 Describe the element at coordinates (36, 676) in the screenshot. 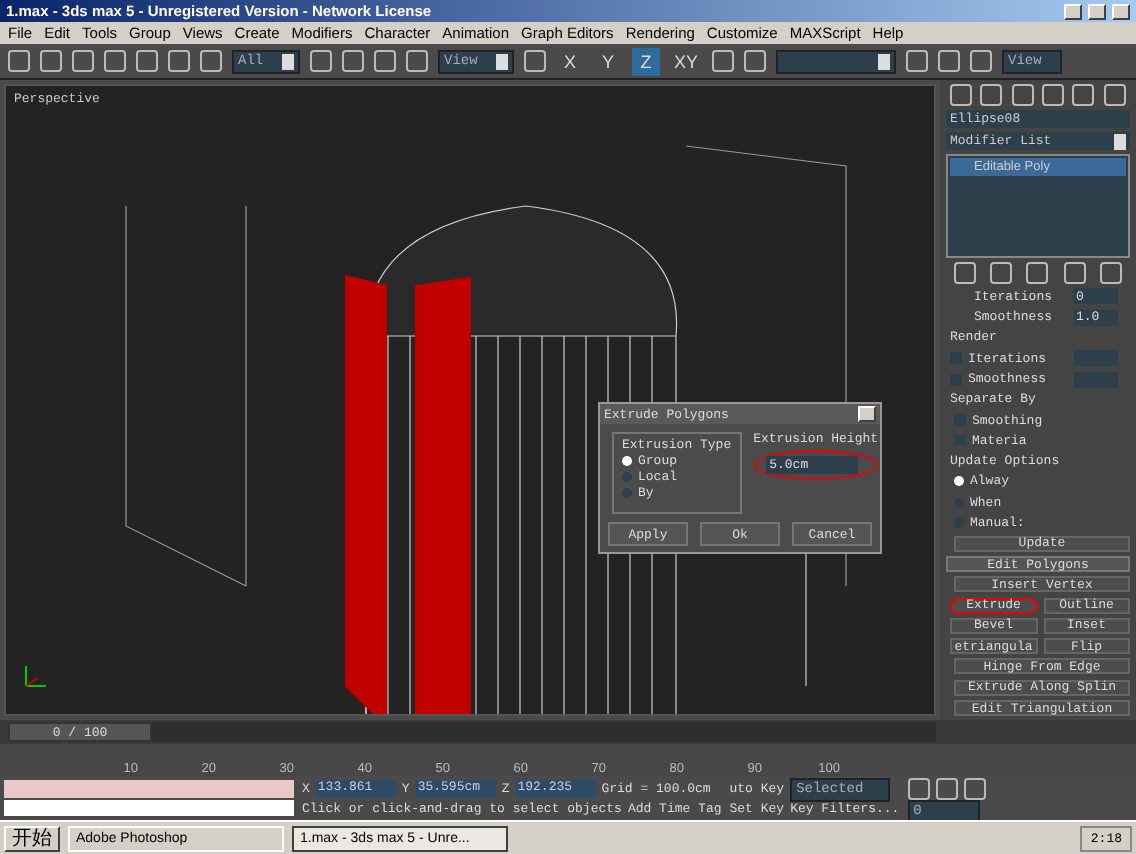

I see `axis-gizmo-icon` at that location.